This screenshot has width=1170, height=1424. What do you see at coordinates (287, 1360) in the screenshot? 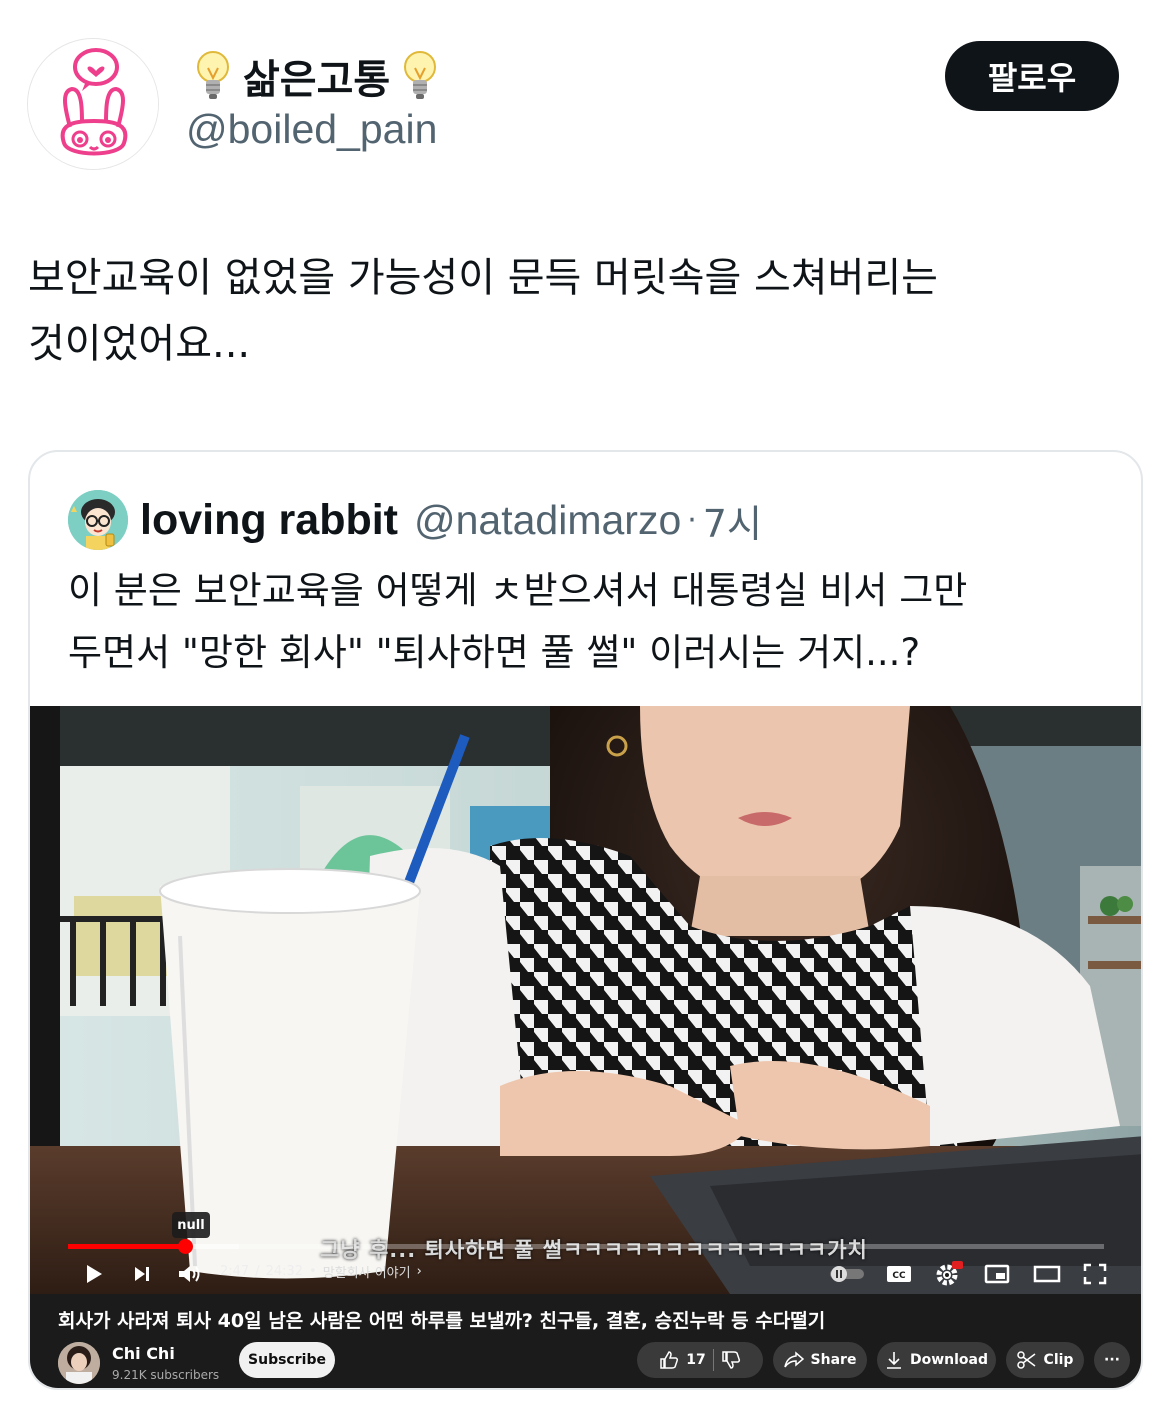
I see `subscribe-button: Subscribe` at bounding box center [287, 1360].